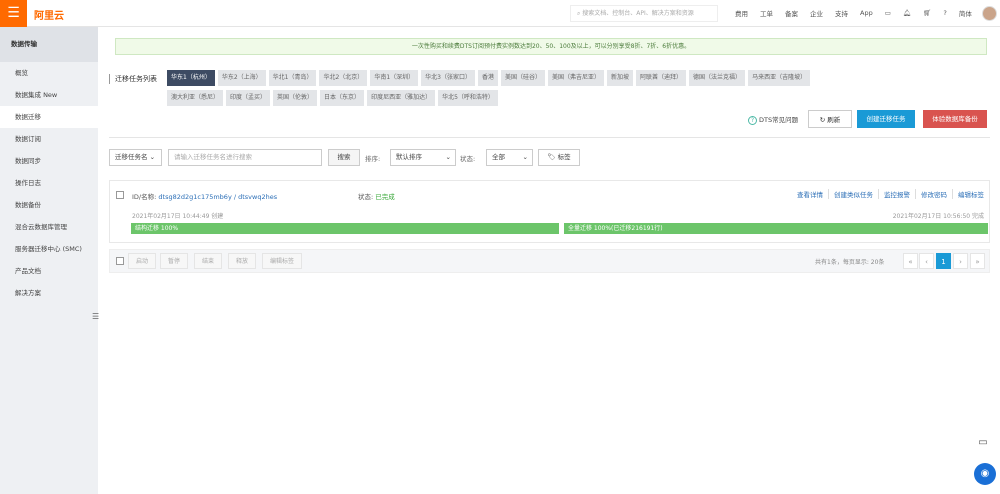 Image resolution: width=1000 pixels, height=494 pixels. What do you see at coordinates (248, 98) in the screenshot?
I see `region-tab: 印度（孟买）` at bounding box center [248, 98].